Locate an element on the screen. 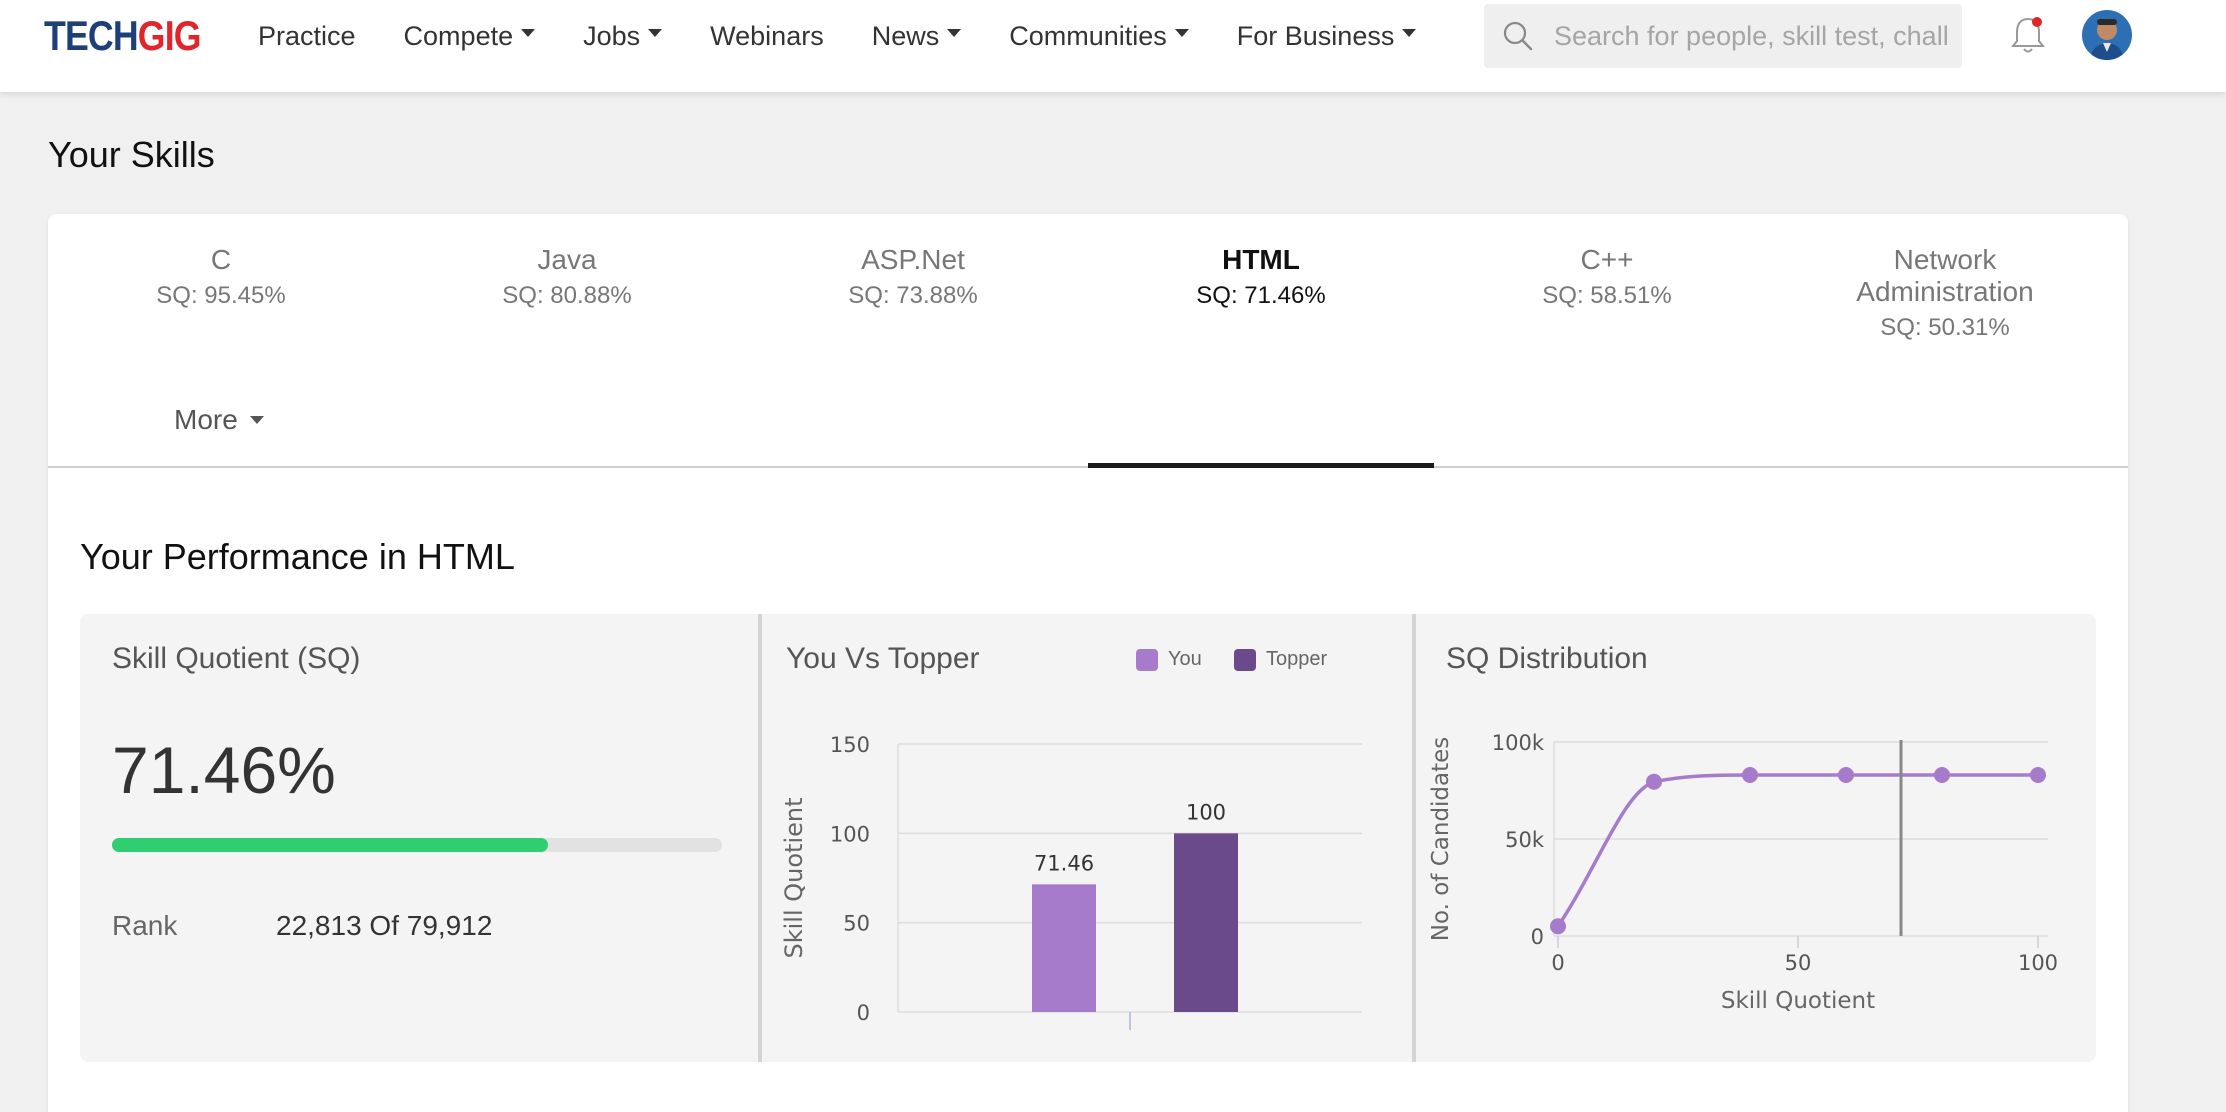 Image resolution: width=2226 pixels, height=1112 pixels. x-tick-label: 100 is located at coordinates (2038, 963).